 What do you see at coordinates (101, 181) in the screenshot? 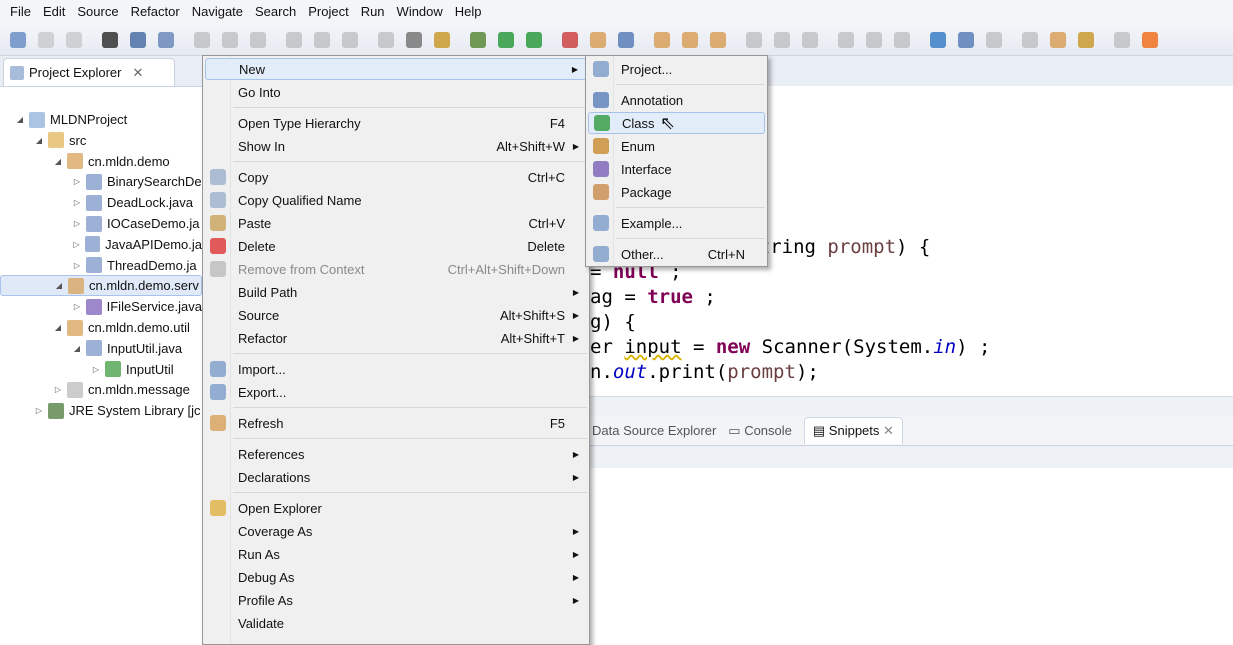
I see `tree-item: ▷ BinarySearchDe` at bounding box center [101, 181].